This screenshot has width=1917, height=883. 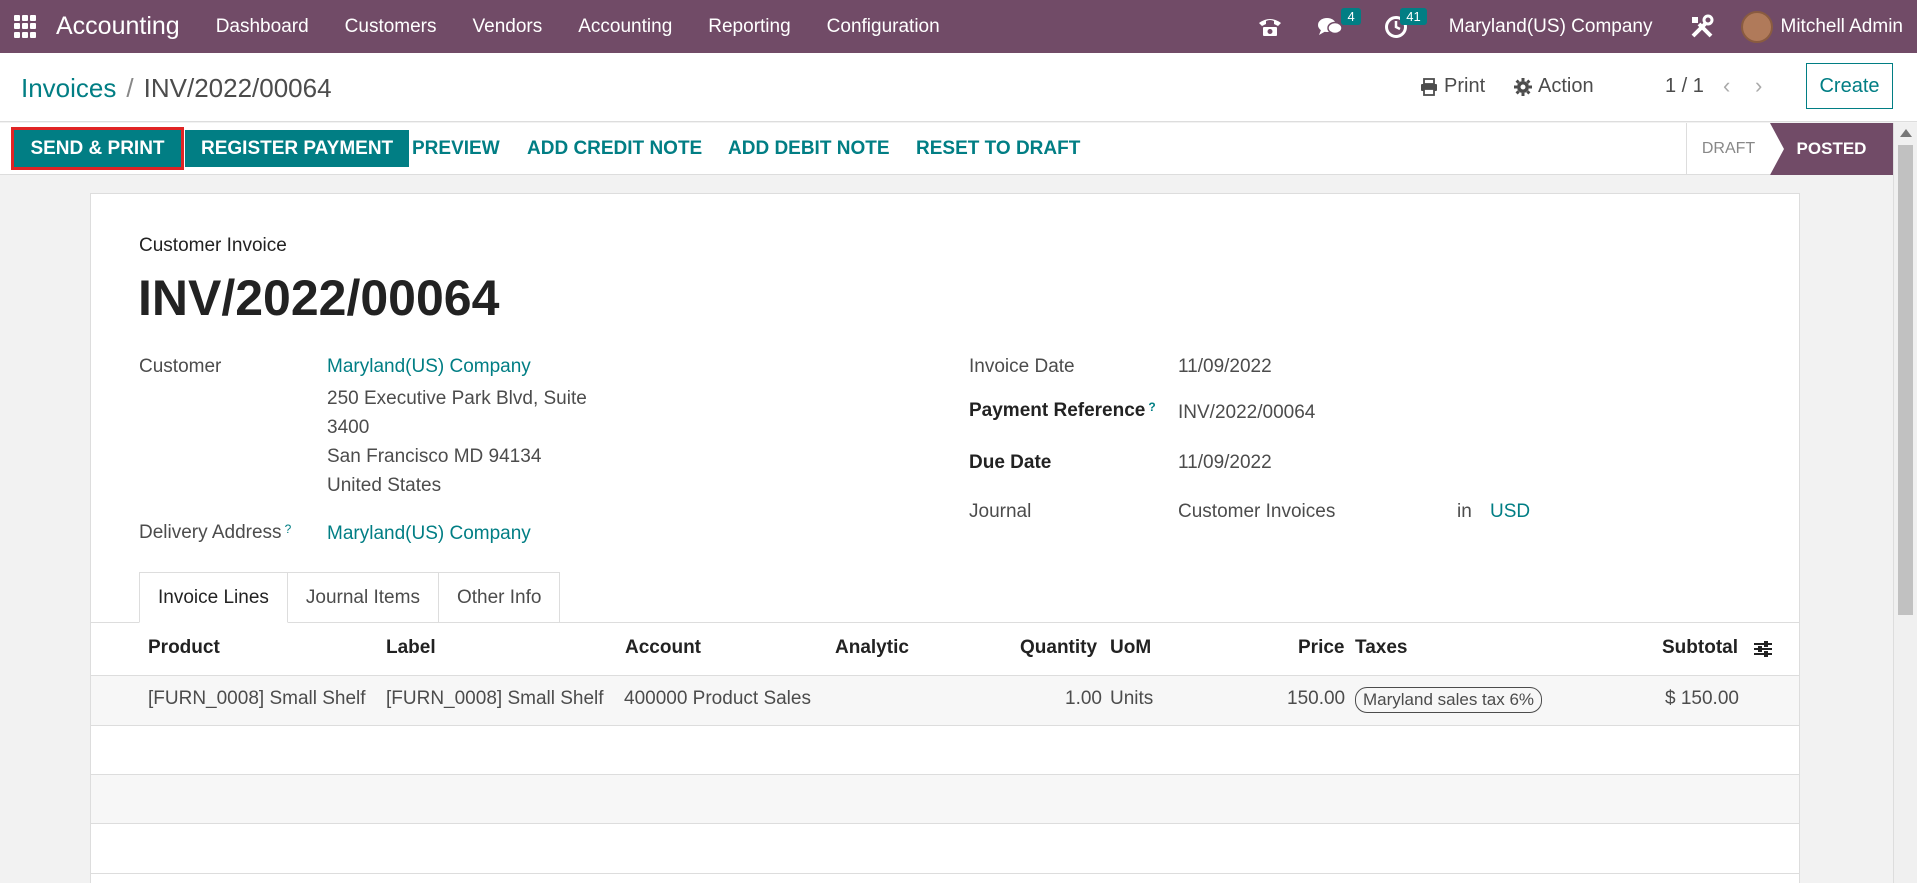 What do you see at coordinates (1726, 86) in the screenshot?
I see `pager-previous-icon: ‹` at bounding box center [1726, 86].